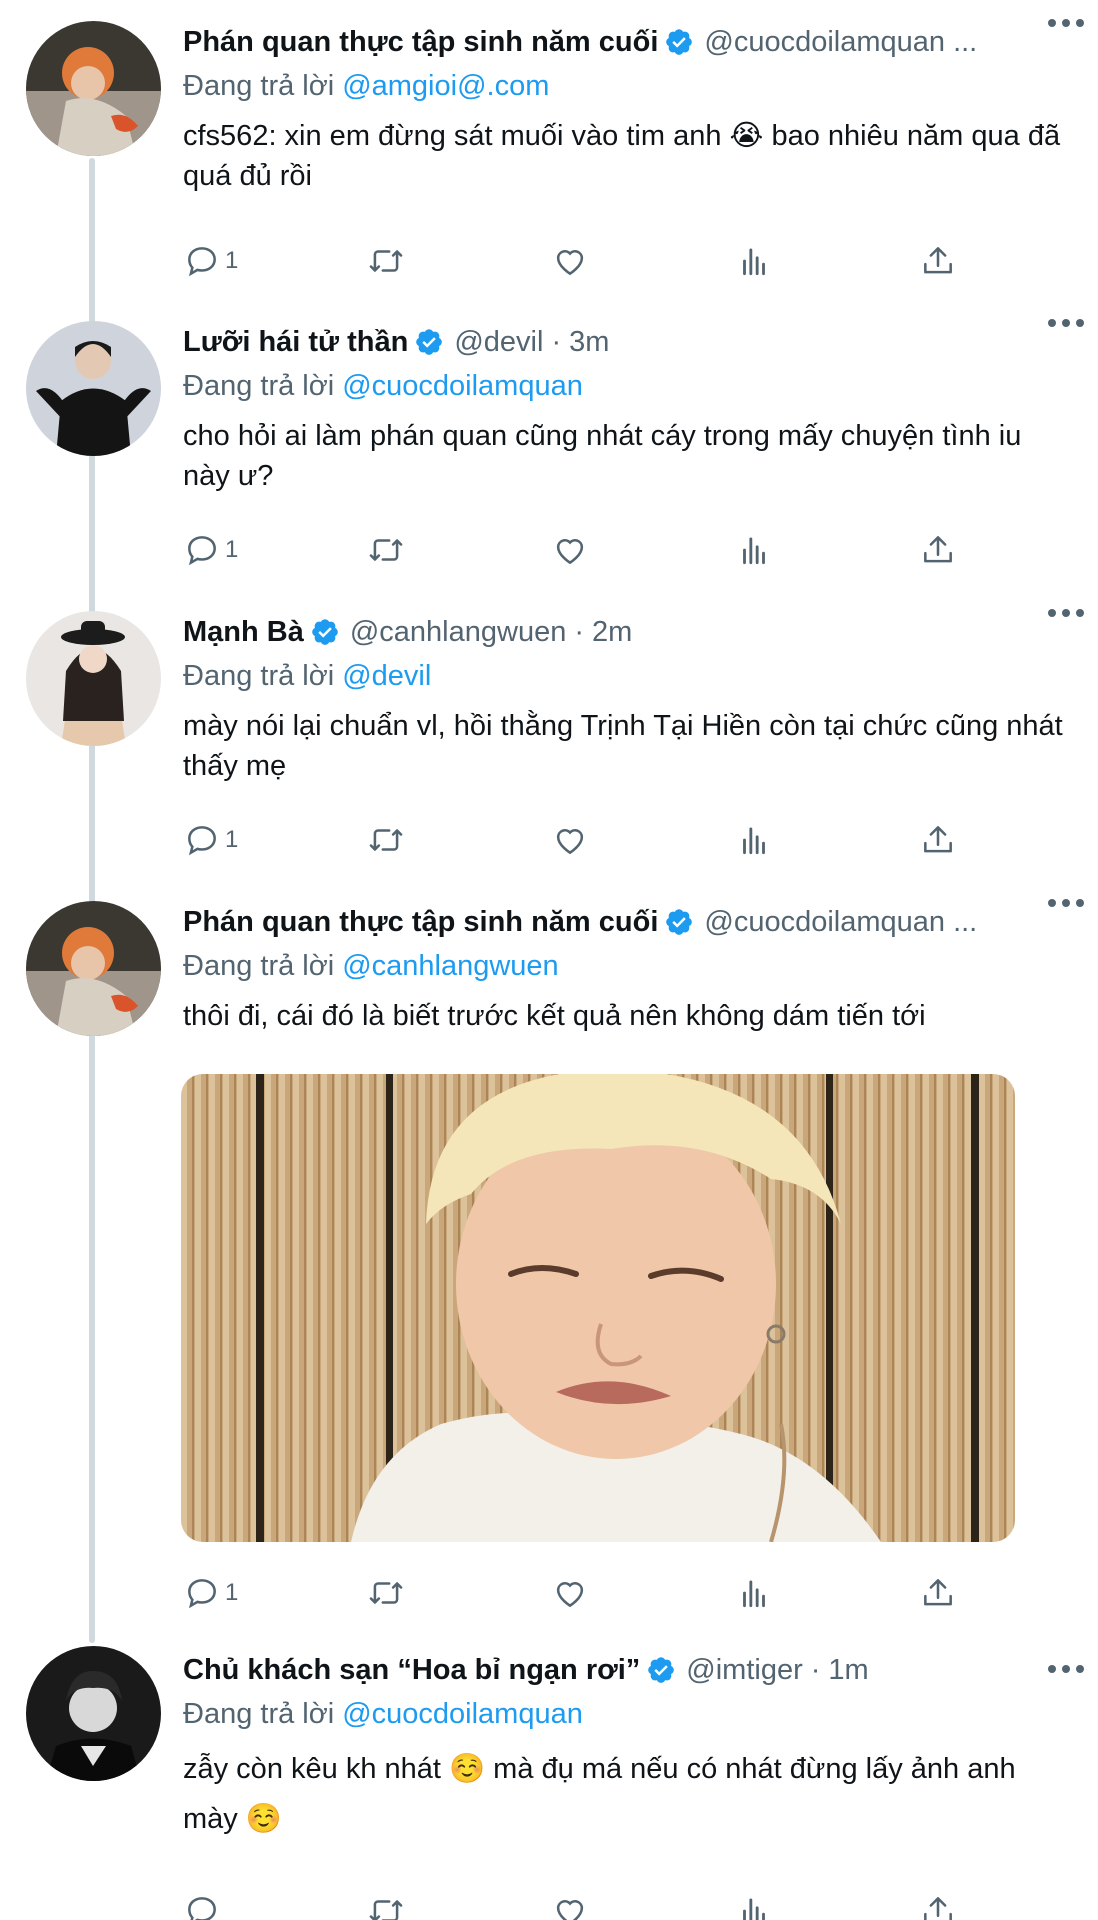  What do you see at coordinates (458, 632) in the screenshot?
I see `author-handle: @canhlangwuen` at bounding box center [458, 632].